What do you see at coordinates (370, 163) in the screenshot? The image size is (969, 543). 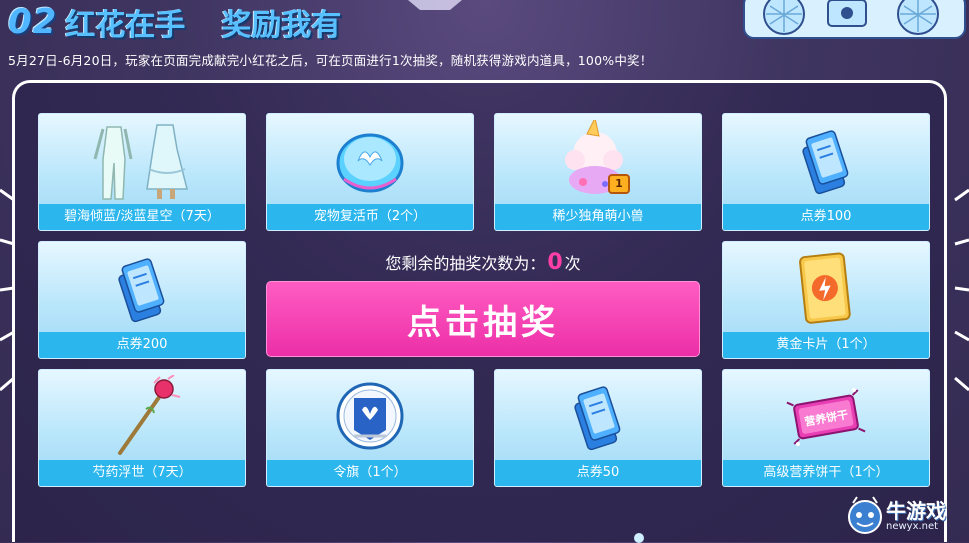 I see `revive-coin-icon` at bounding box center [370, 163].